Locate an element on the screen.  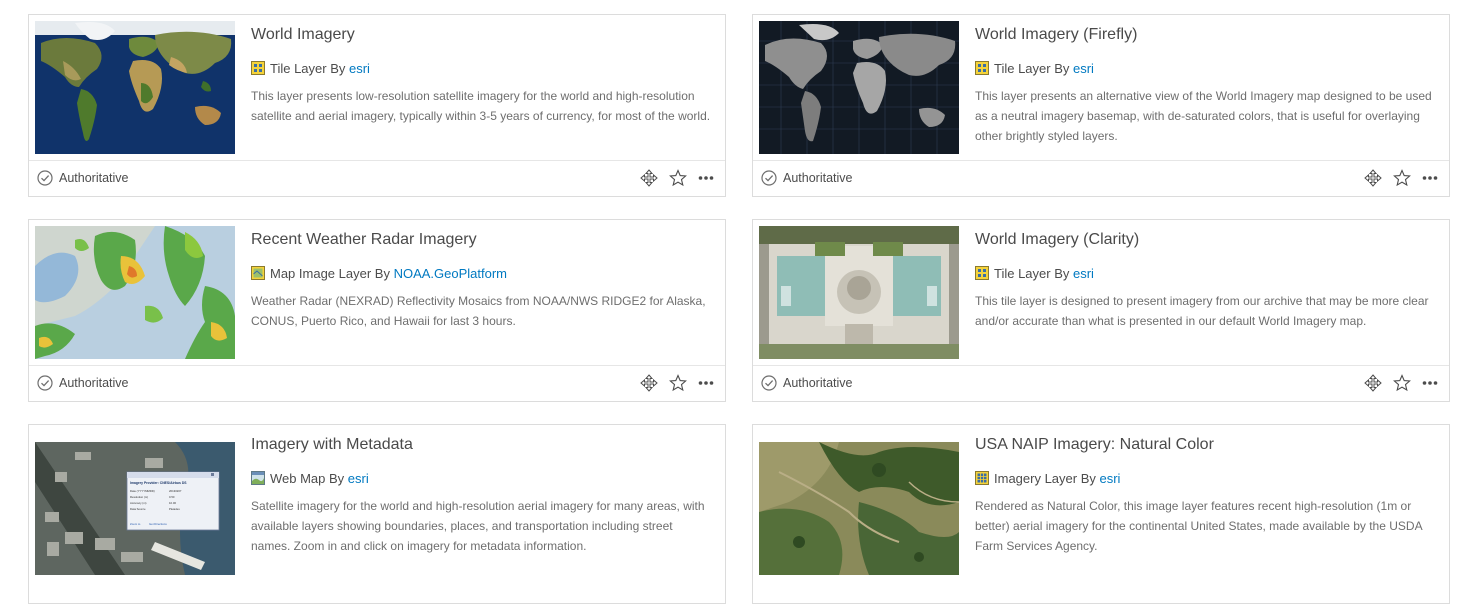
item-type-label: Web Map By is located at coordinates (309, 478).